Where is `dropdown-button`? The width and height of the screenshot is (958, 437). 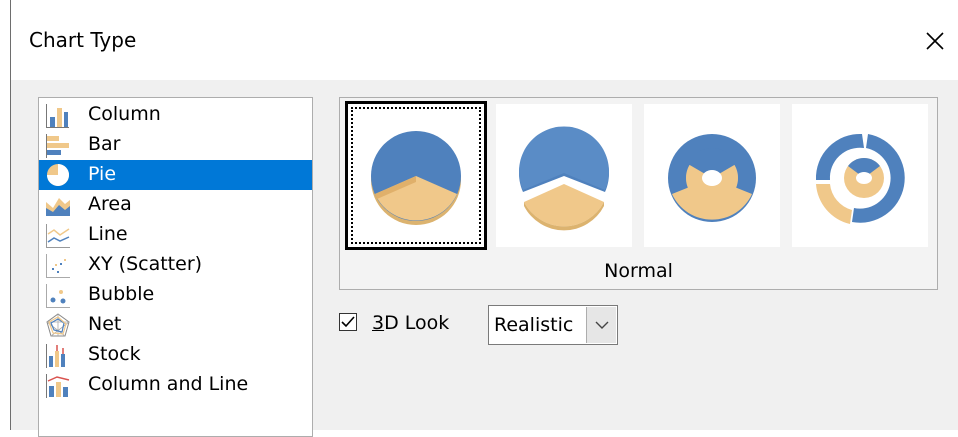 dropdown-button is located at coordinates (601, 325).